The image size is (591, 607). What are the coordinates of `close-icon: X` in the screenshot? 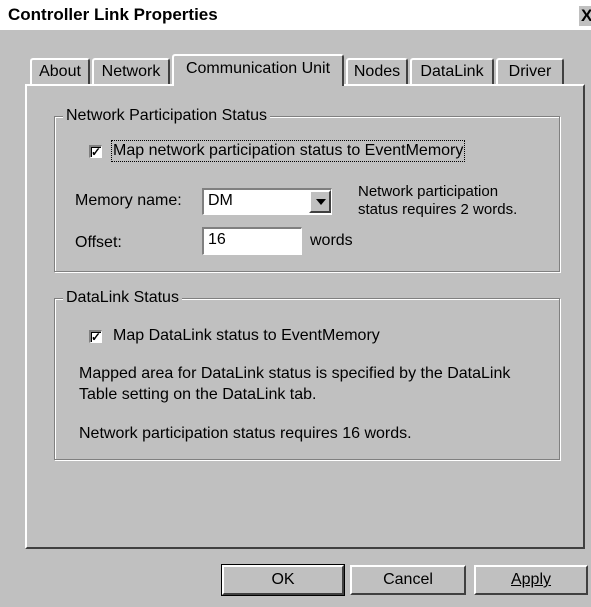 It's located at (584, 15).